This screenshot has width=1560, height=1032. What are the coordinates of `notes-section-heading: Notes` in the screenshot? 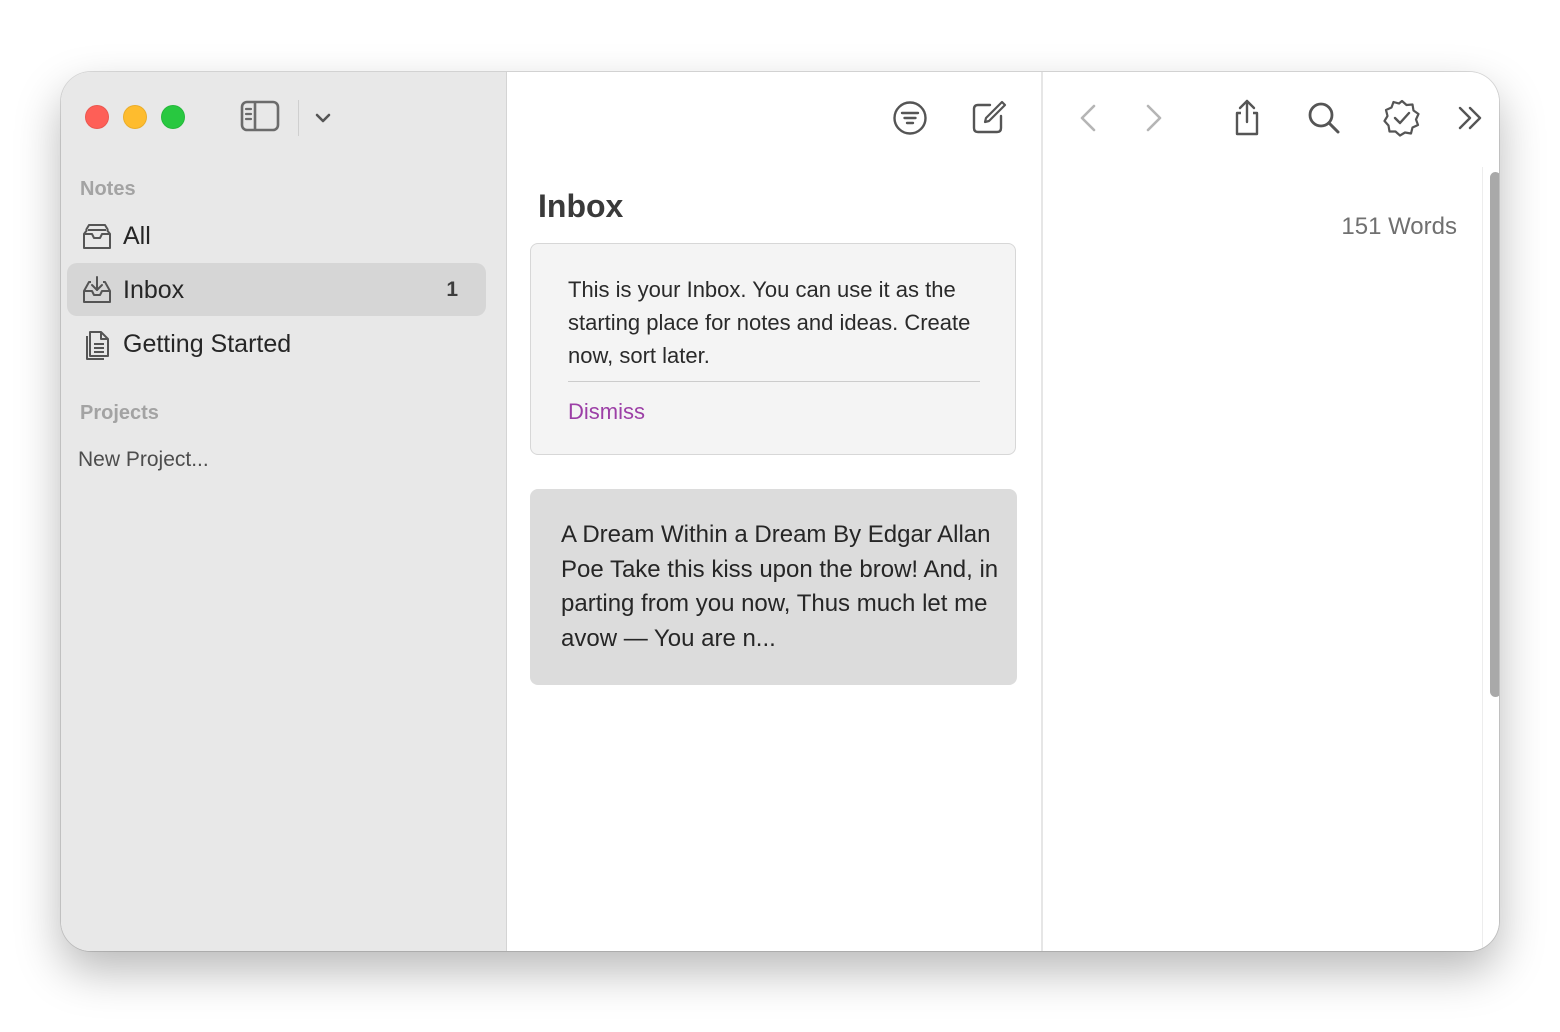 It's located at (108, 189).